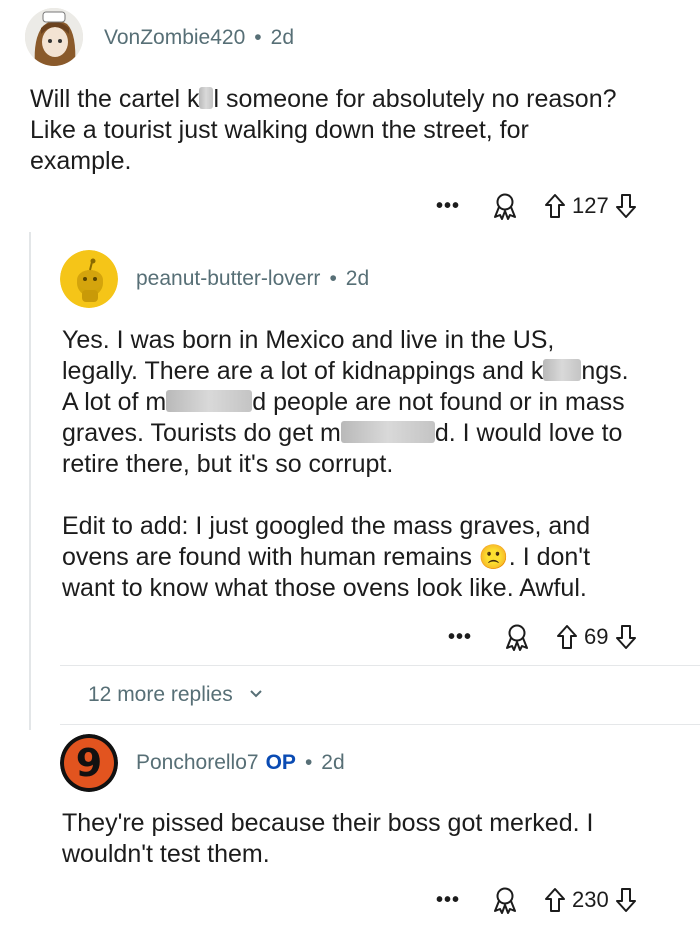  I want to click on op-badge: OP, so click(280, 762).